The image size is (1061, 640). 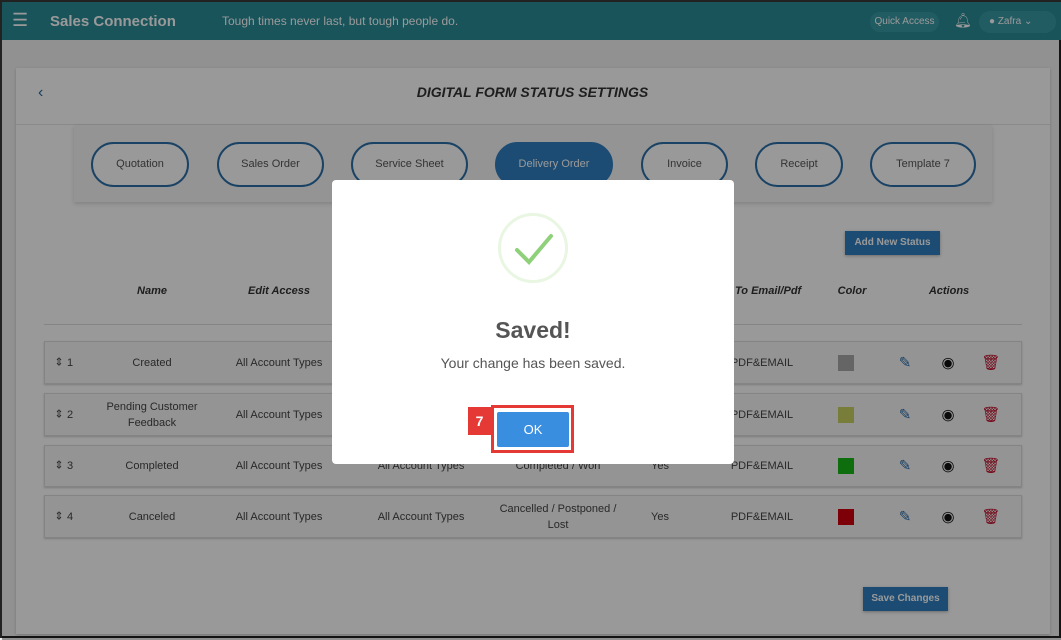 What do you see at coordinates (533, 429) in the screenshot?
I see `ok-button: OK` at bounding box center [533, 429].